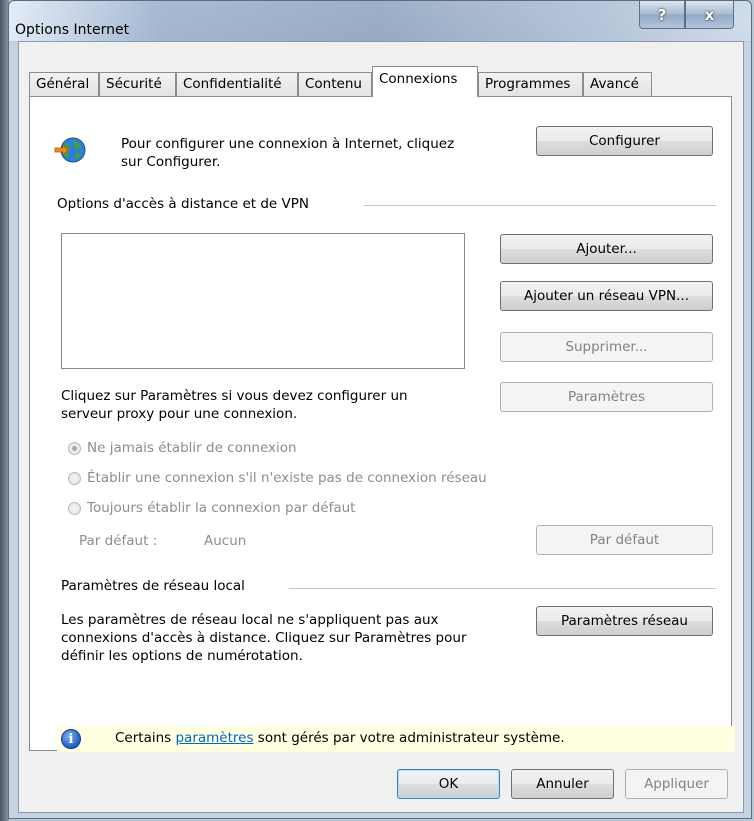 The height and width of the screenshot is (821, 754). Describe the element at coordinates (624, 621) in the screenshot. I see `parametres-reseau-button: Paramètres réseau` at that location.